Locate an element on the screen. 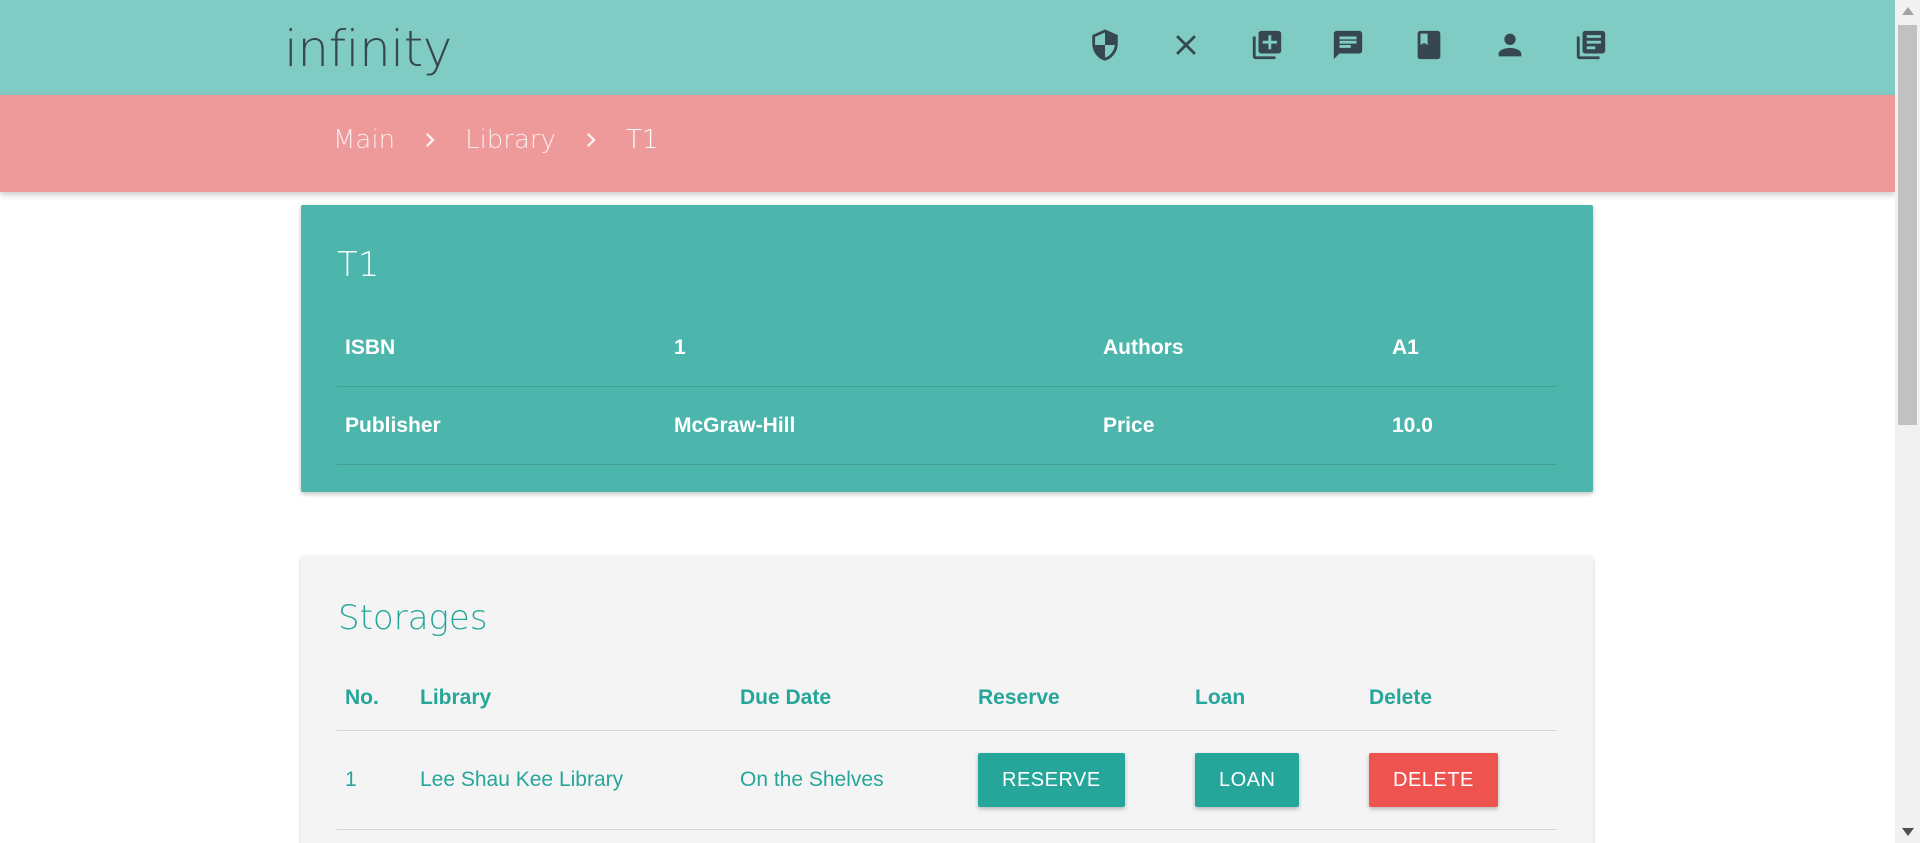 The width and height of the screenshot is (1920, 843). comment-icon is located at coordinates (1347, 48).